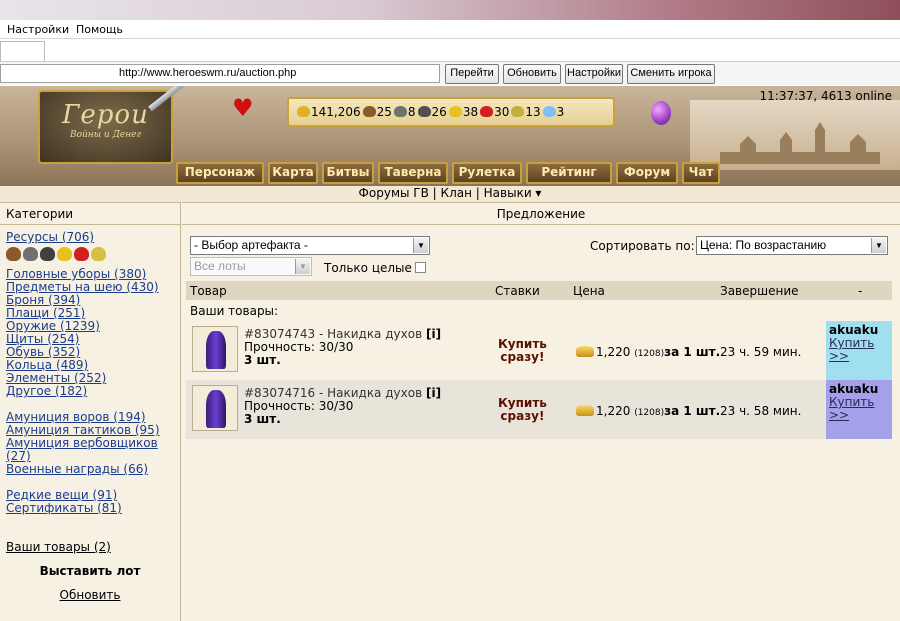  I want to click on lots-select-value: Все лоты, so click(220, 266).